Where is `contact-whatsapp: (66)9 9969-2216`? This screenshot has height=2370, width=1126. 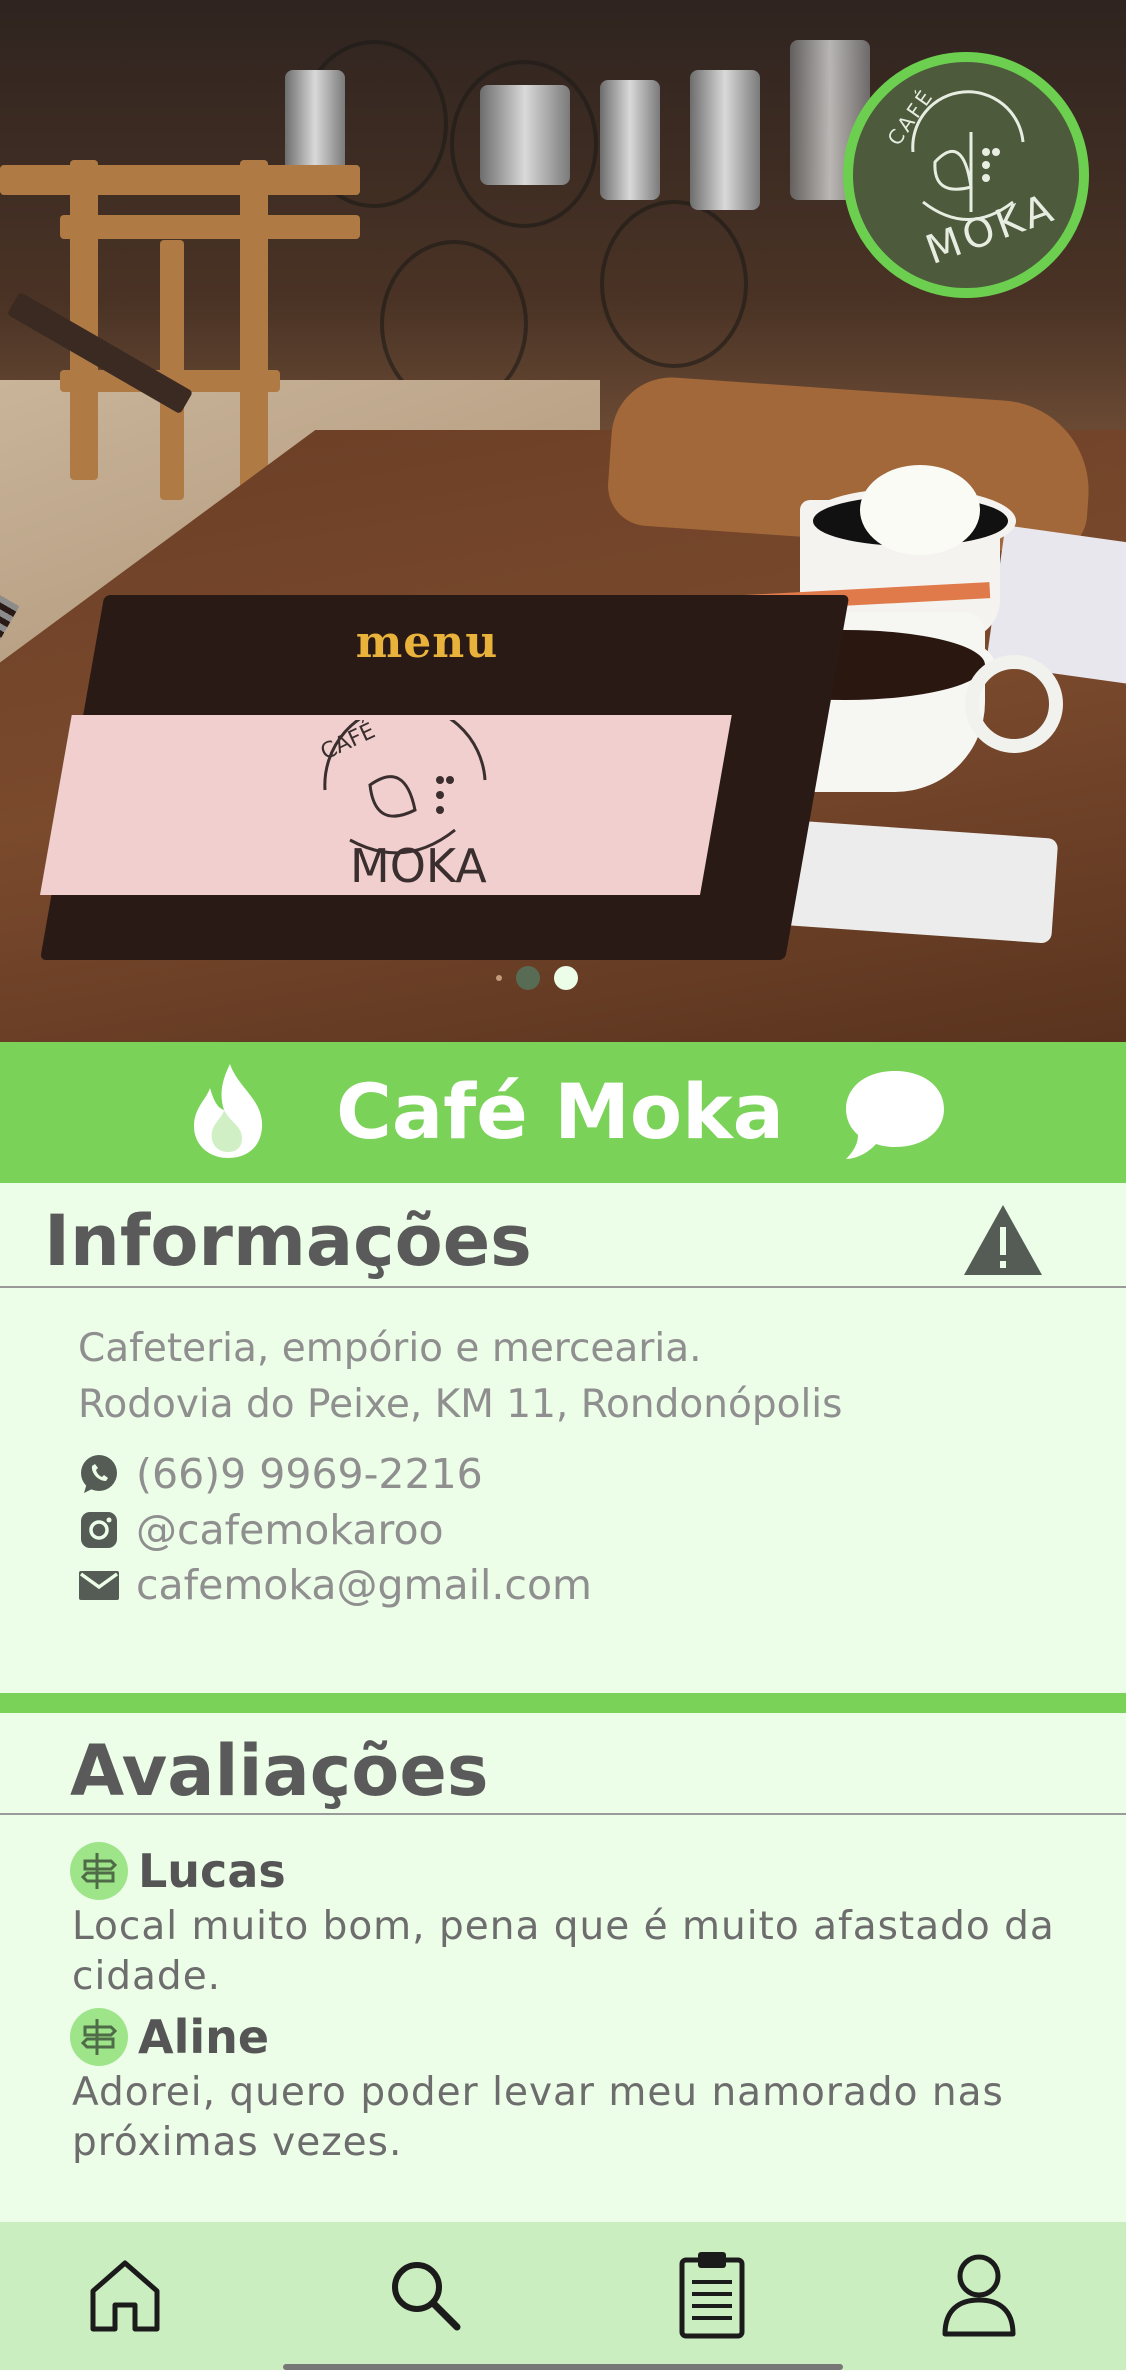
contact-whatsapp: (66)9 9969-2216 is located at coordinates (280, 1474).